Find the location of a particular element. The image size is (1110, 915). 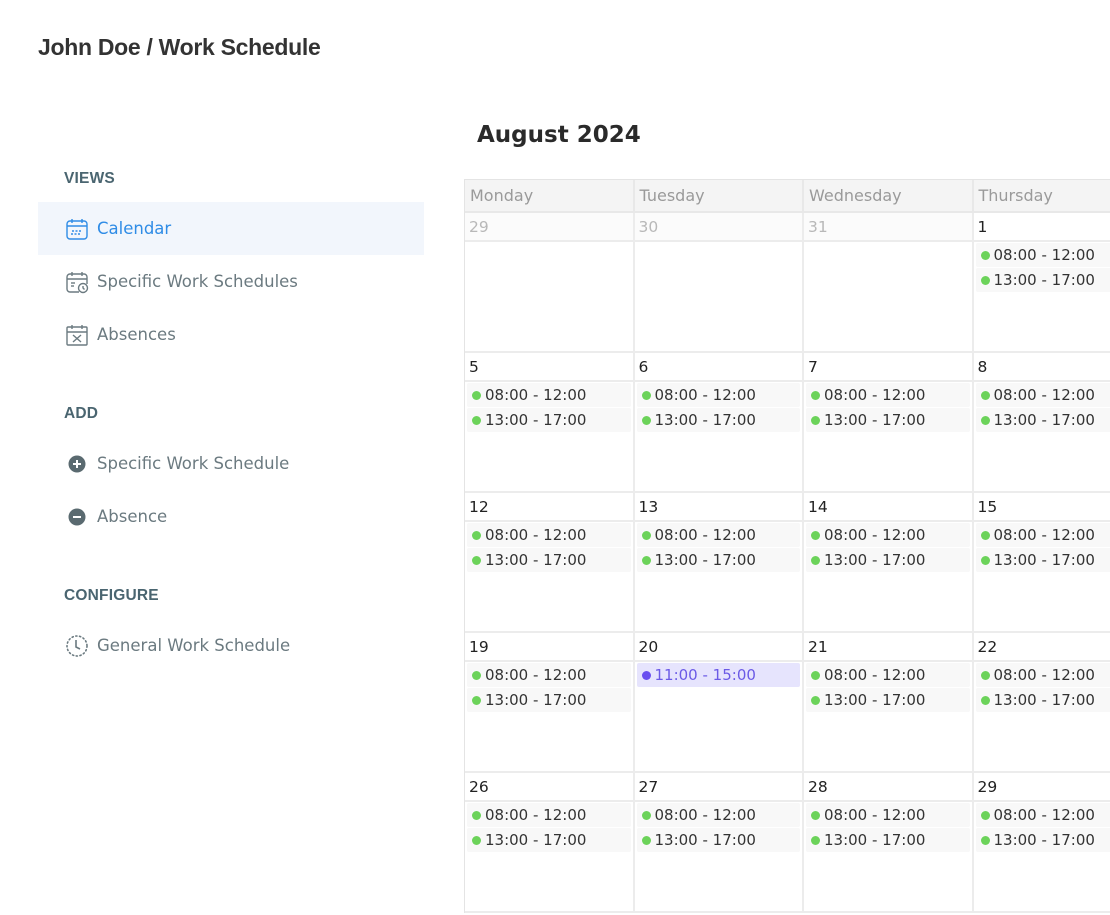

nav-item-specific-work-schedules: Specific Work Schedules is located at coordinates (231, 281).